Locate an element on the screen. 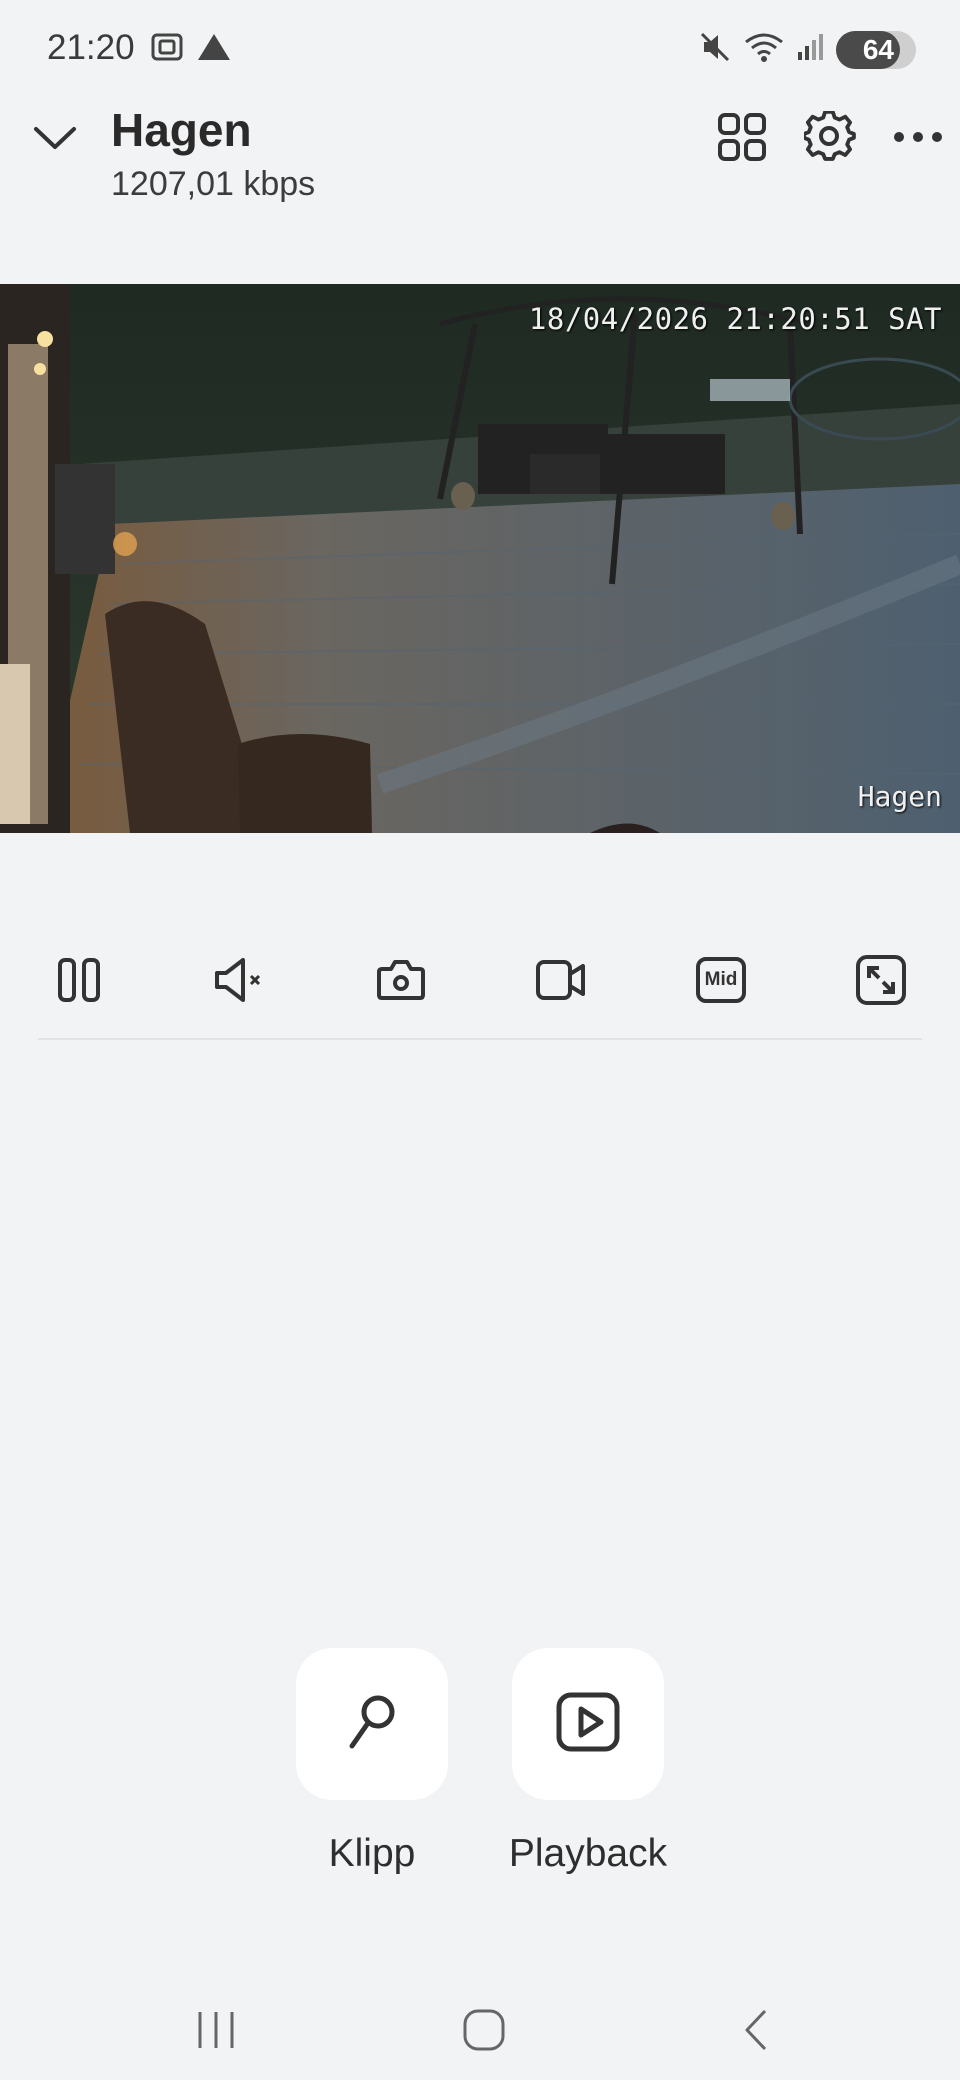  quality-button: Mid is located at coordinates (721, 980).